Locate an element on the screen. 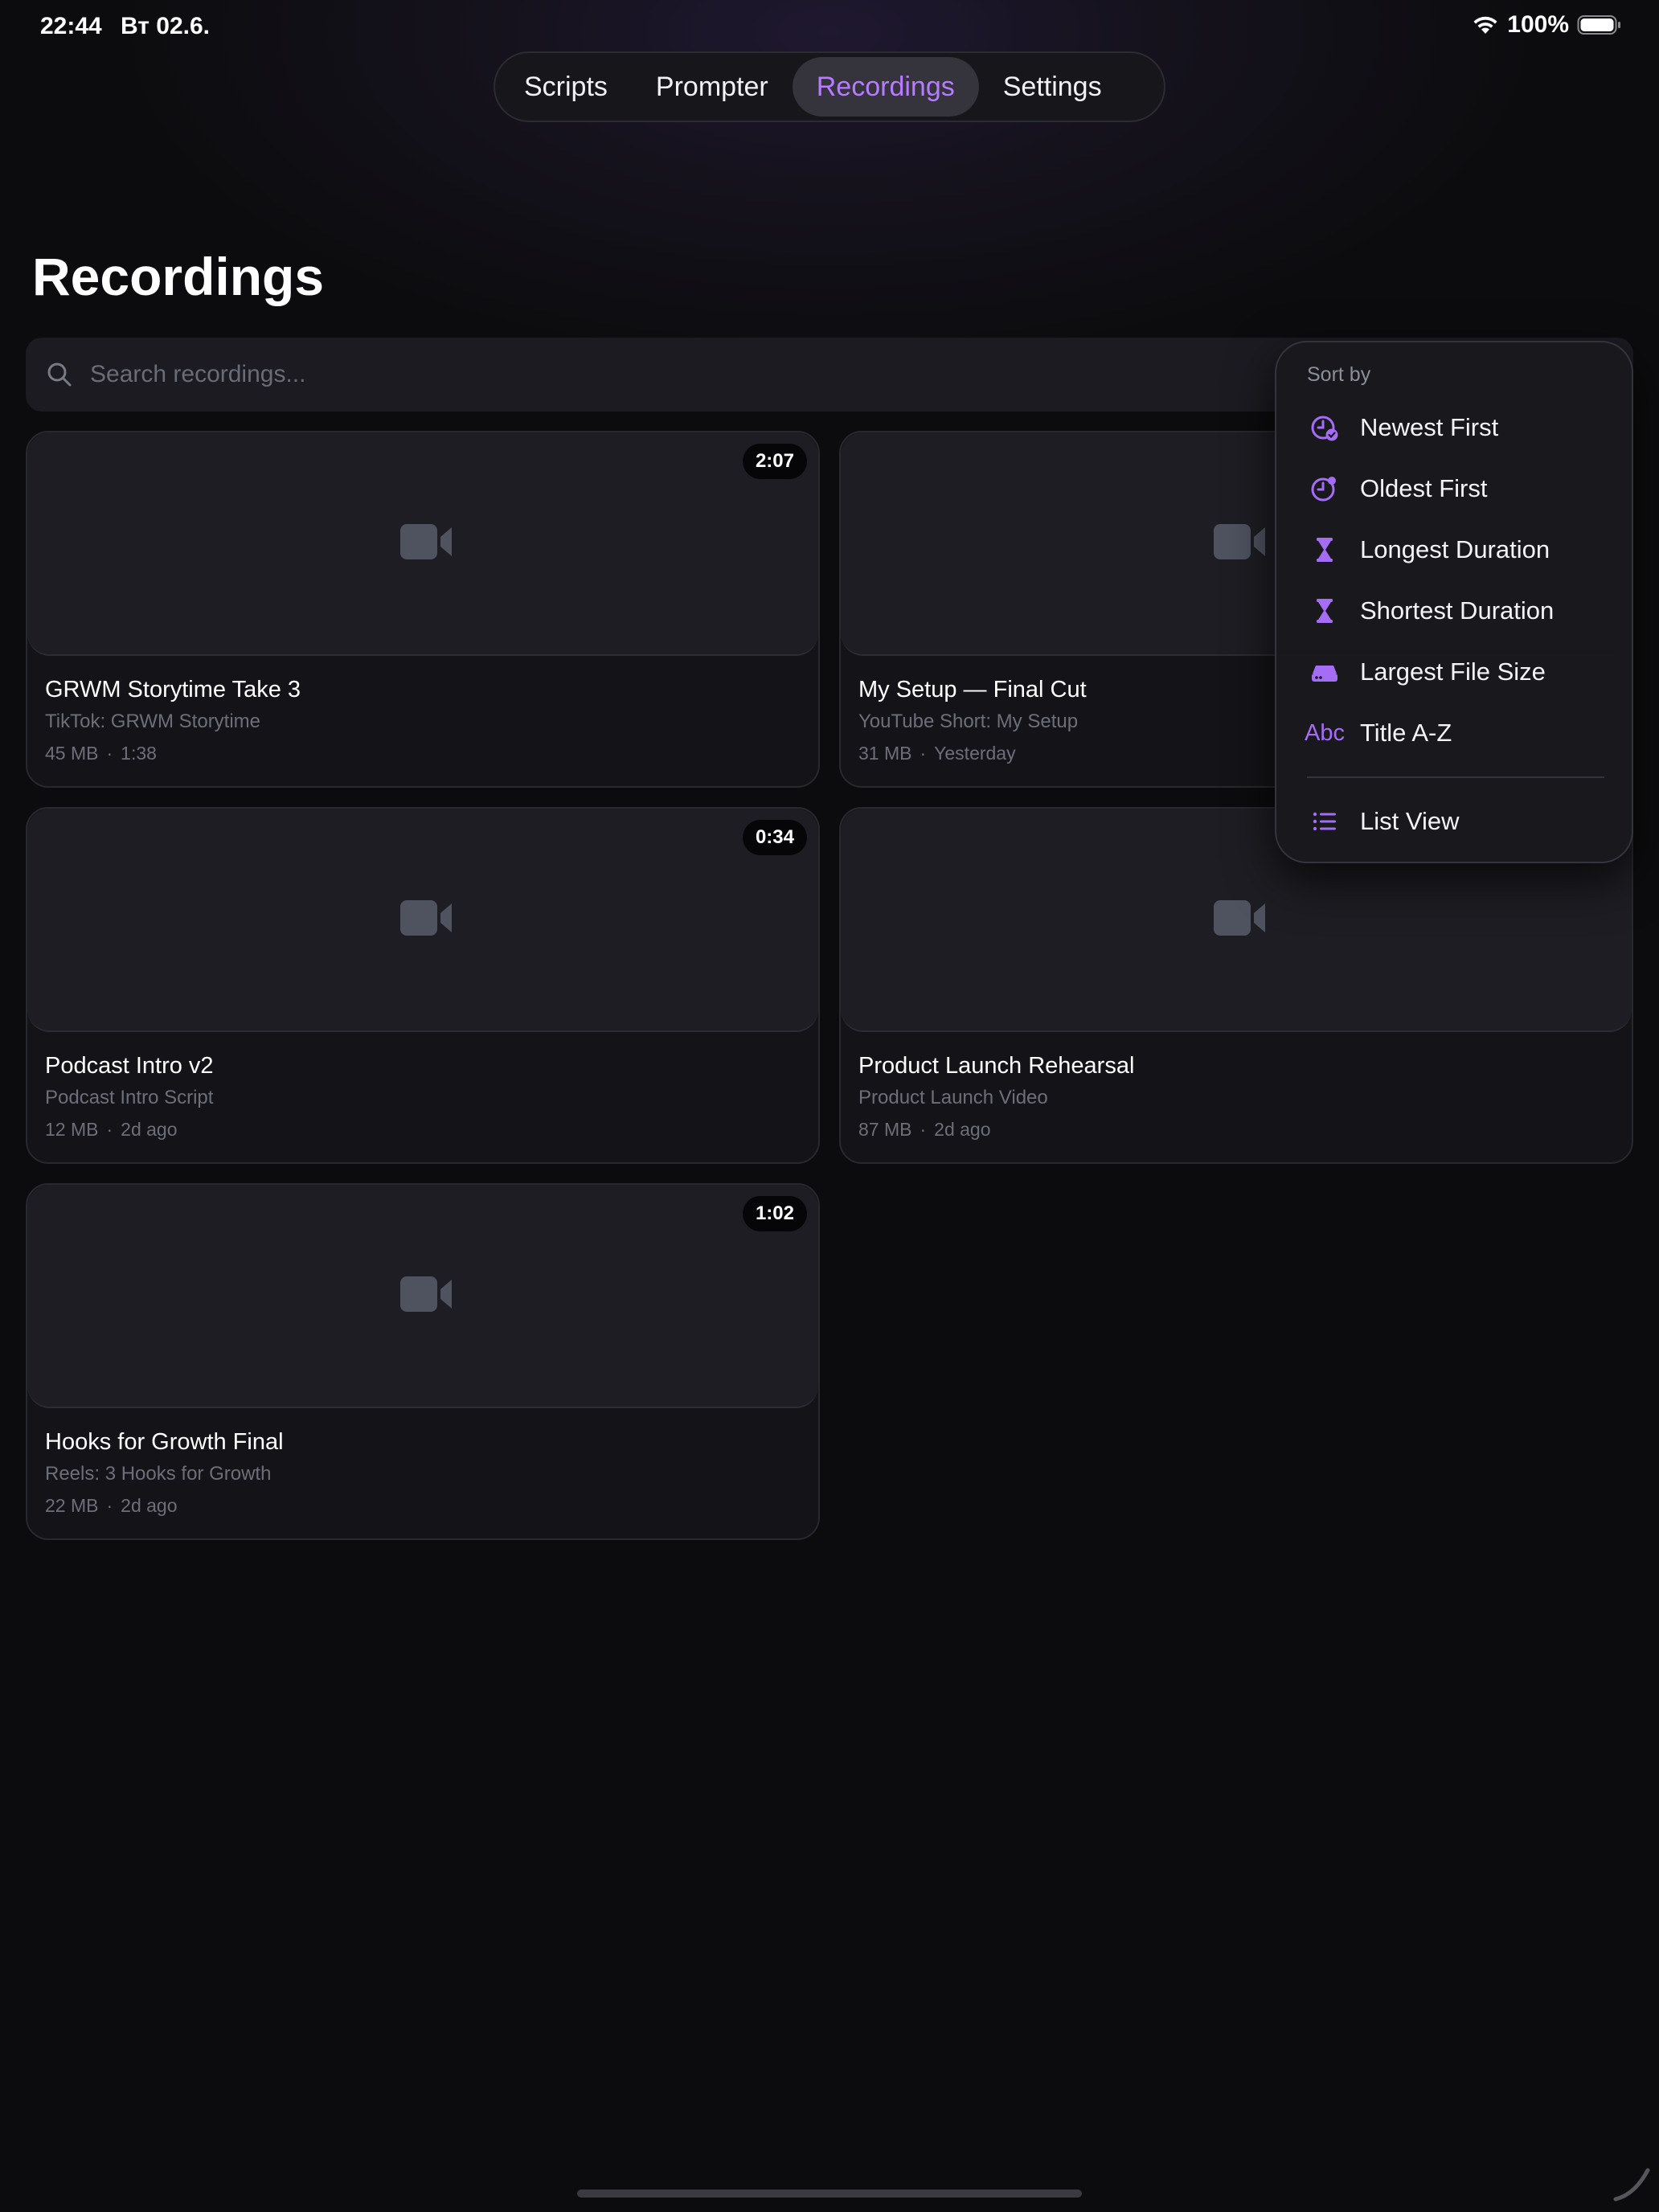  recording-meta: 87 MB · 2d ago is located at coordinates (925, 1130).